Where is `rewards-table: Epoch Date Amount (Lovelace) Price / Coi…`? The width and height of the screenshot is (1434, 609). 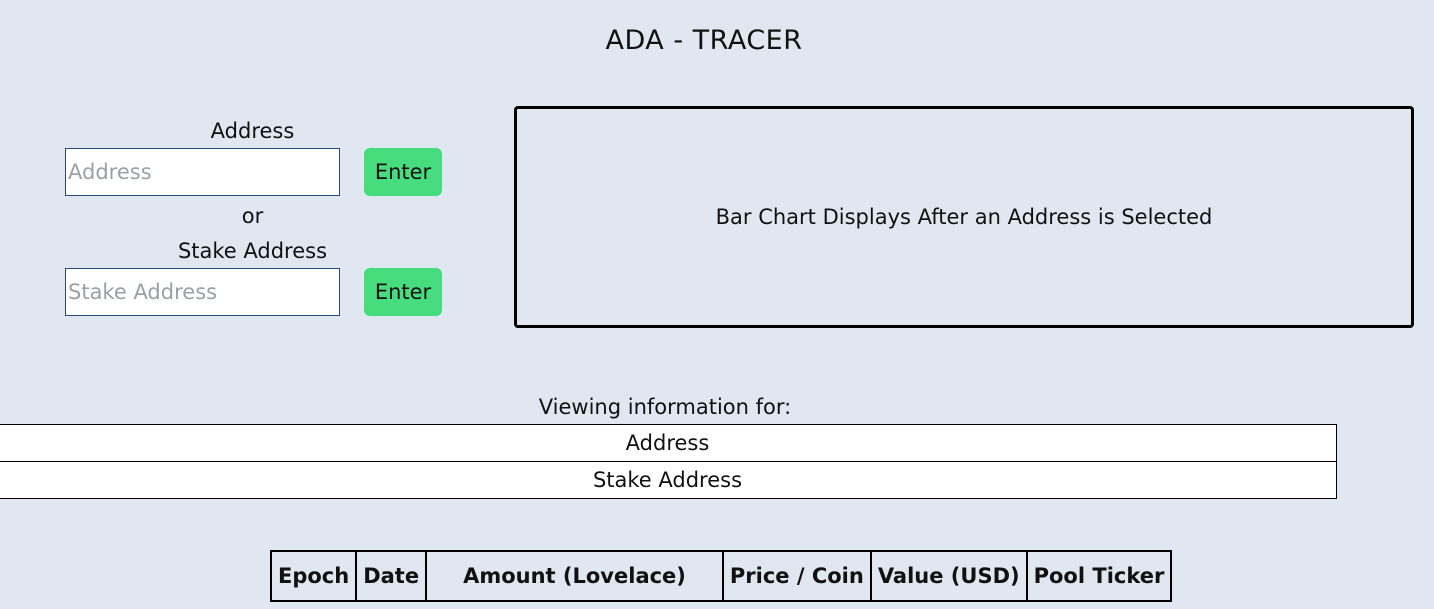 rewards-table: Epoch Date Amount (Lovelace) Price / Coi… is located at coordinates (721, 576).